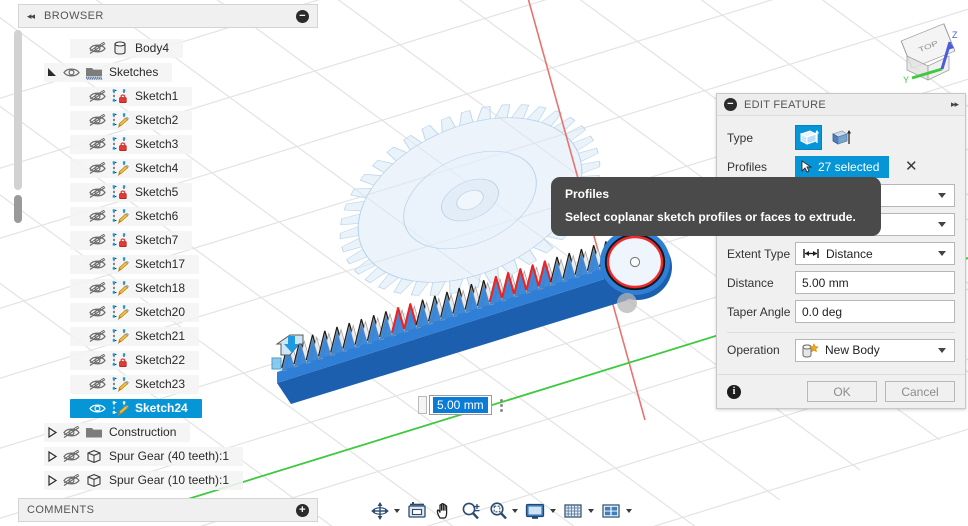 The height and width of the screenshot is (526, 968). I want to click on tree-item-sketch18: Sketch18, so click(168, 288).